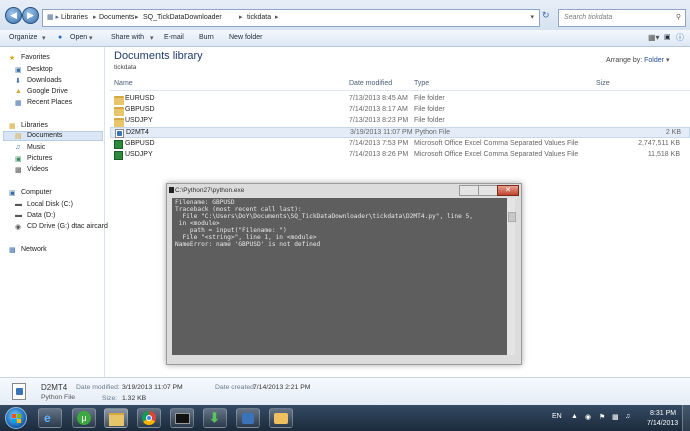 The height and width of the screenshot is (431, 690). What do you see at coordinates (182, 418) in the screenshot?
I see `cmd-taskbar-icon` at bounding box center [182, 418].